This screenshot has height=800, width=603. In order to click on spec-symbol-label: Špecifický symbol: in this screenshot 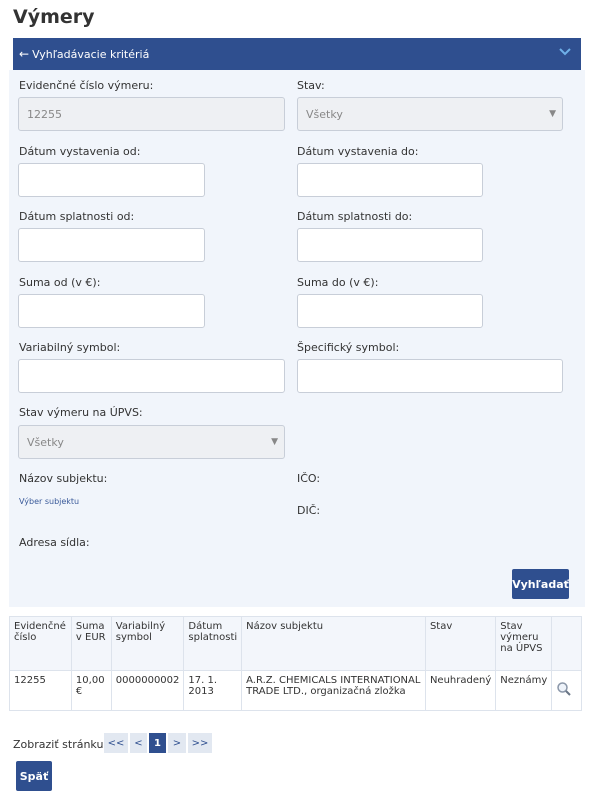, I will do `click(348, 347)`.